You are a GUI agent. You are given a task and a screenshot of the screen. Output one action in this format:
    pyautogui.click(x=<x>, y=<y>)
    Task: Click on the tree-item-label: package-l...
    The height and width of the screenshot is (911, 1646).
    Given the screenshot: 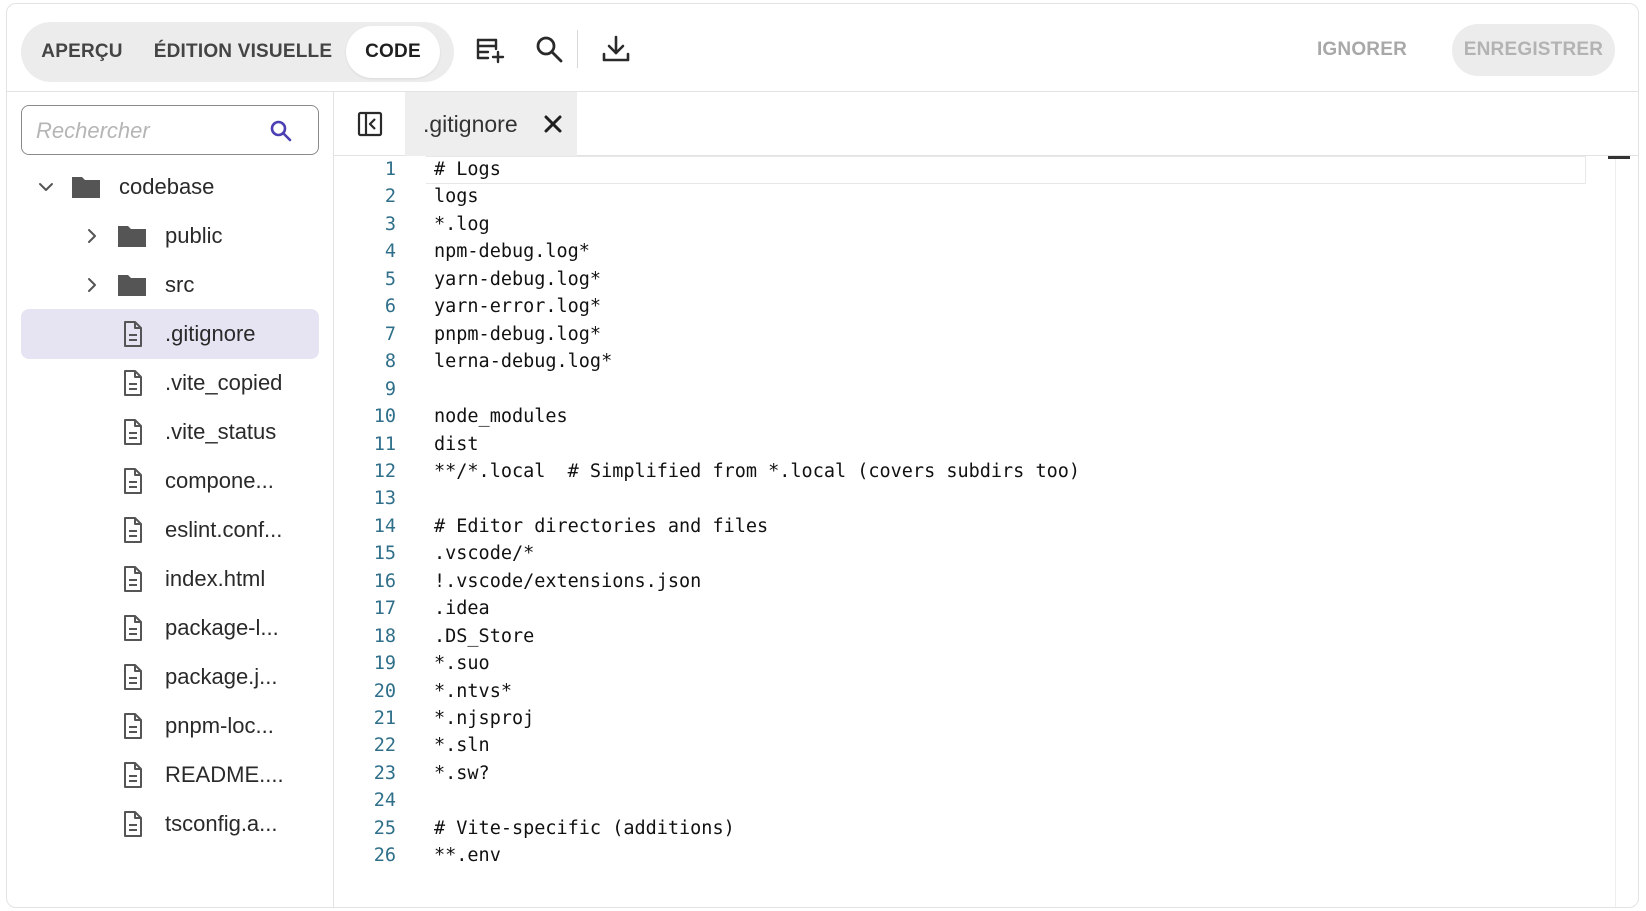 What is the action you would take?
    pyautogui.click(x=222, y=627)
    